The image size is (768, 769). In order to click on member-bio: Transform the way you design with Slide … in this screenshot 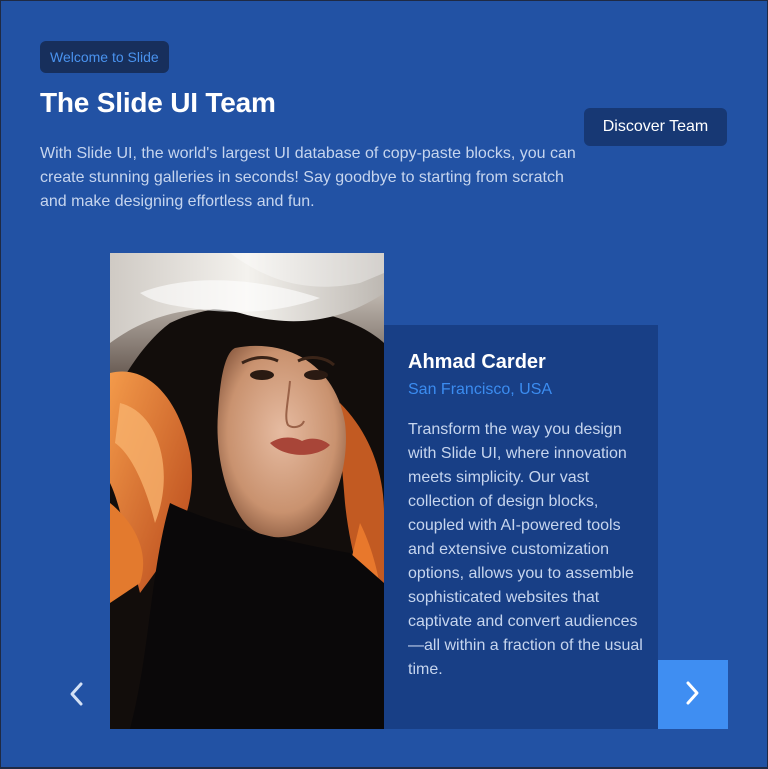, I will do `click(525, 549)`.